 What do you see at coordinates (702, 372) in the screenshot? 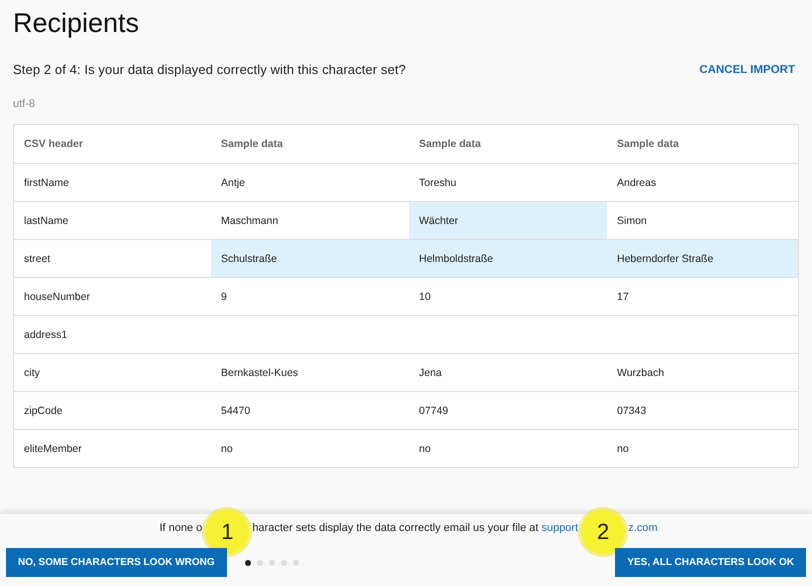
I see `table-cell: Wurzbach` at bounding box center [702, 372].